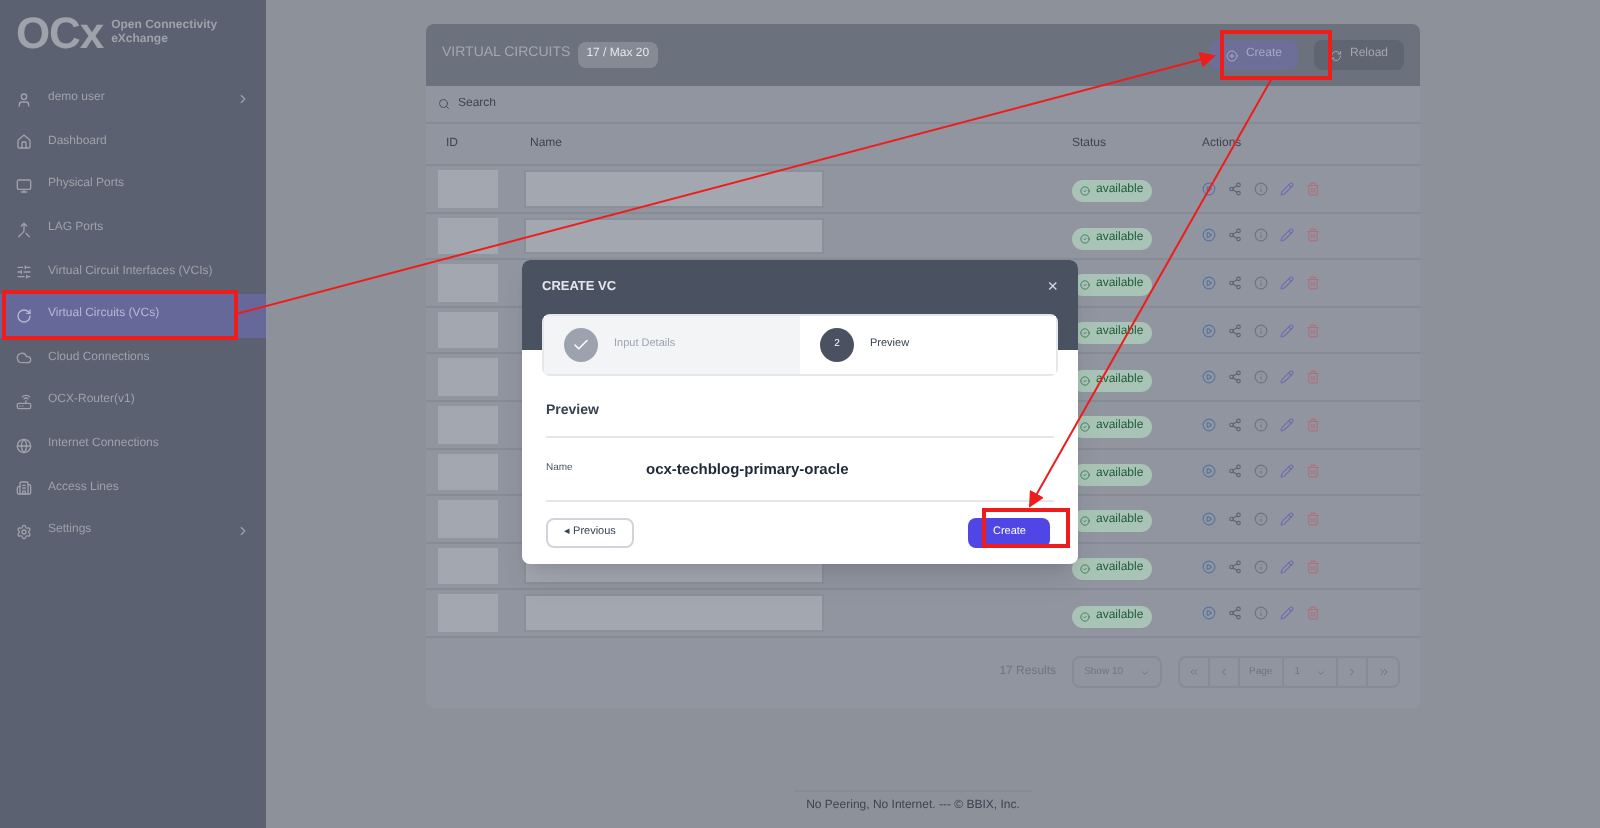 The image size is (1600, 828). Describe the element at coordinates (24, 185) in the screenshot. I see `monitor-icon` at that location.